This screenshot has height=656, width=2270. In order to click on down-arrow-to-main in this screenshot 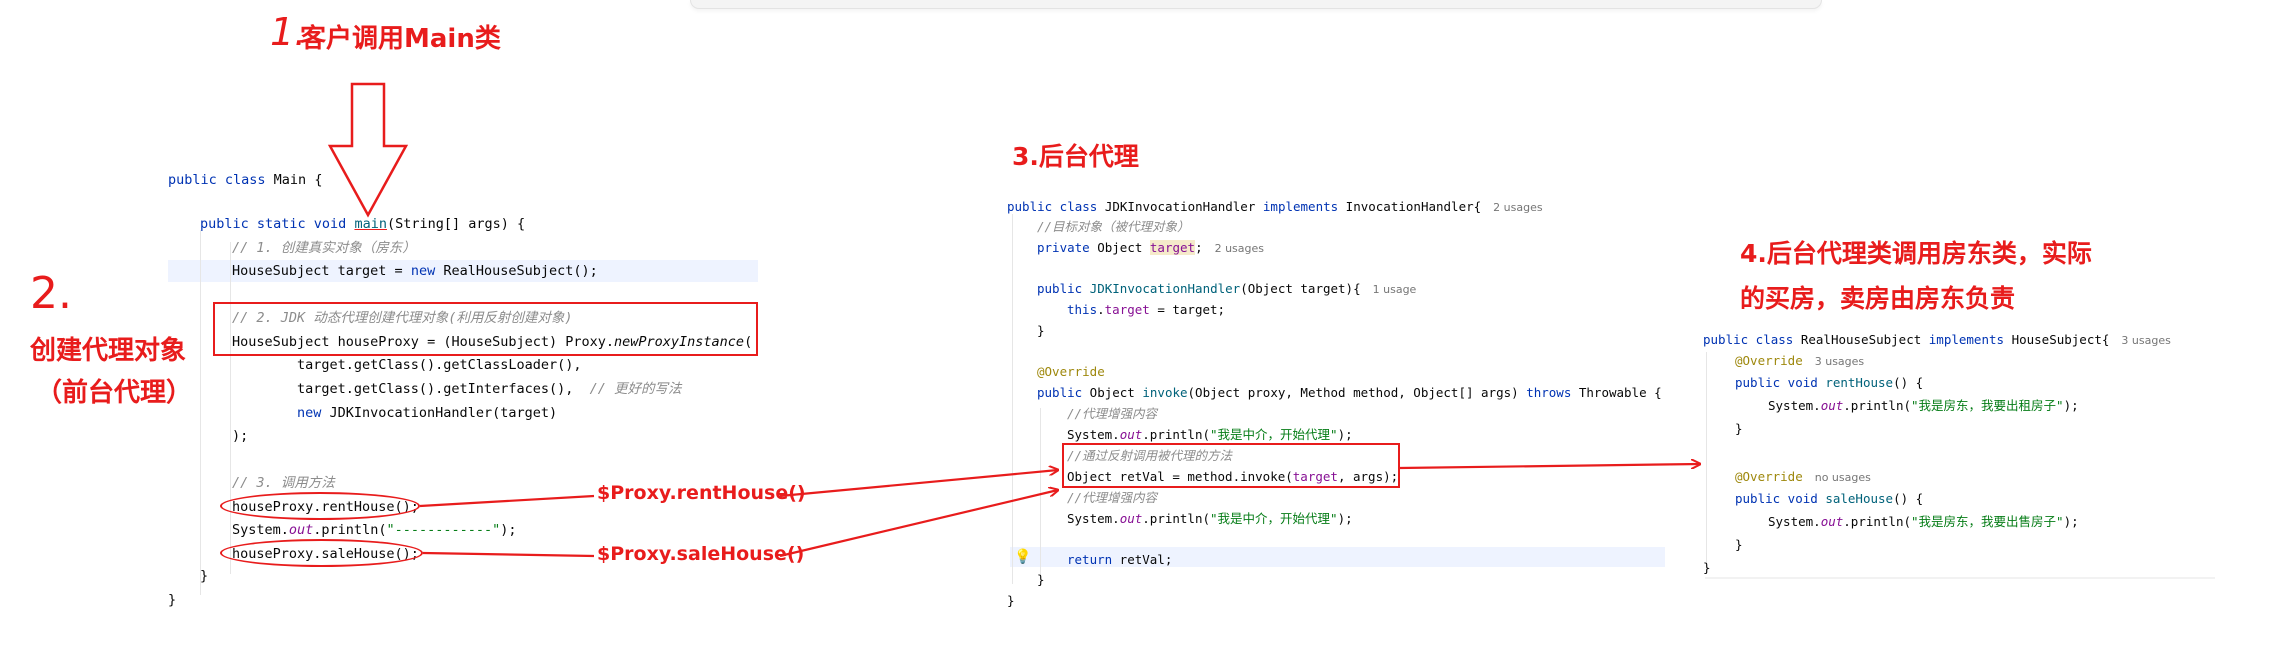, I will do `click(368, 150)`.